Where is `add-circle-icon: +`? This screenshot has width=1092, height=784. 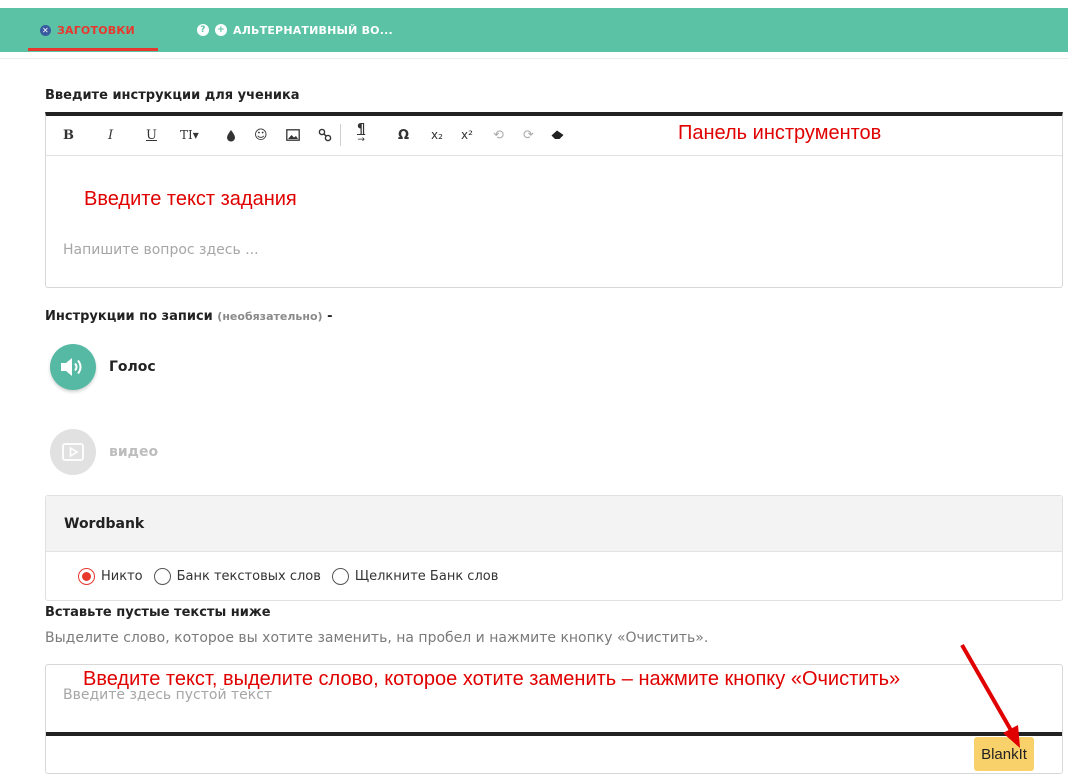 add-circle-icon: + is located at coordinates (221, 30).